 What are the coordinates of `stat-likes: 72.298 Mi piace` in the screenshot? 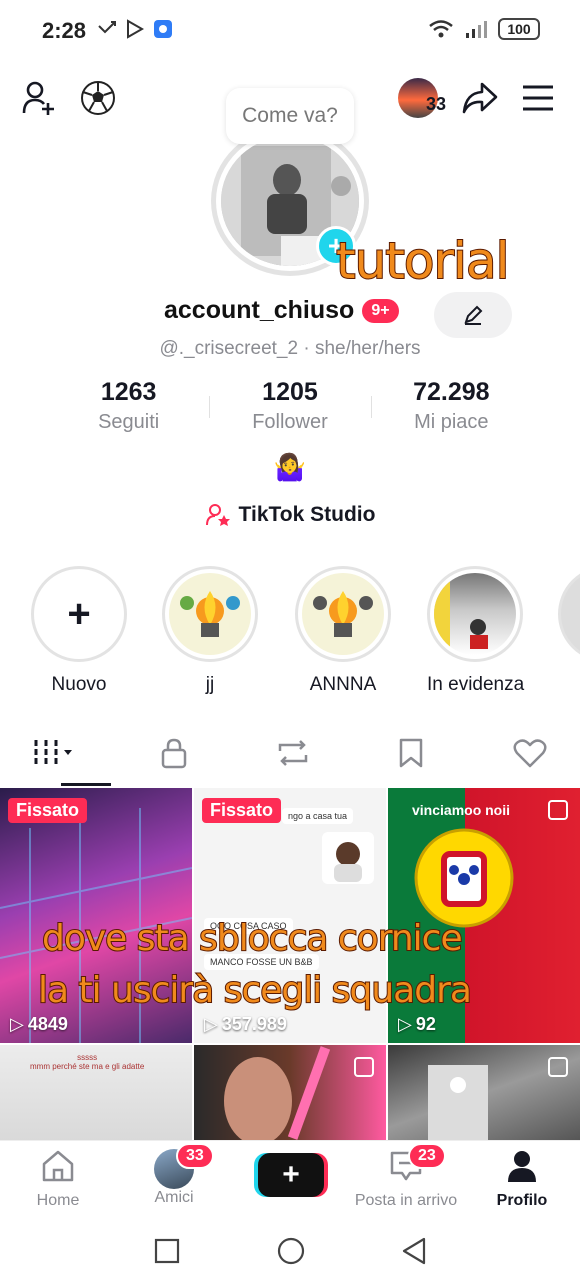 It's located at (451, 406).